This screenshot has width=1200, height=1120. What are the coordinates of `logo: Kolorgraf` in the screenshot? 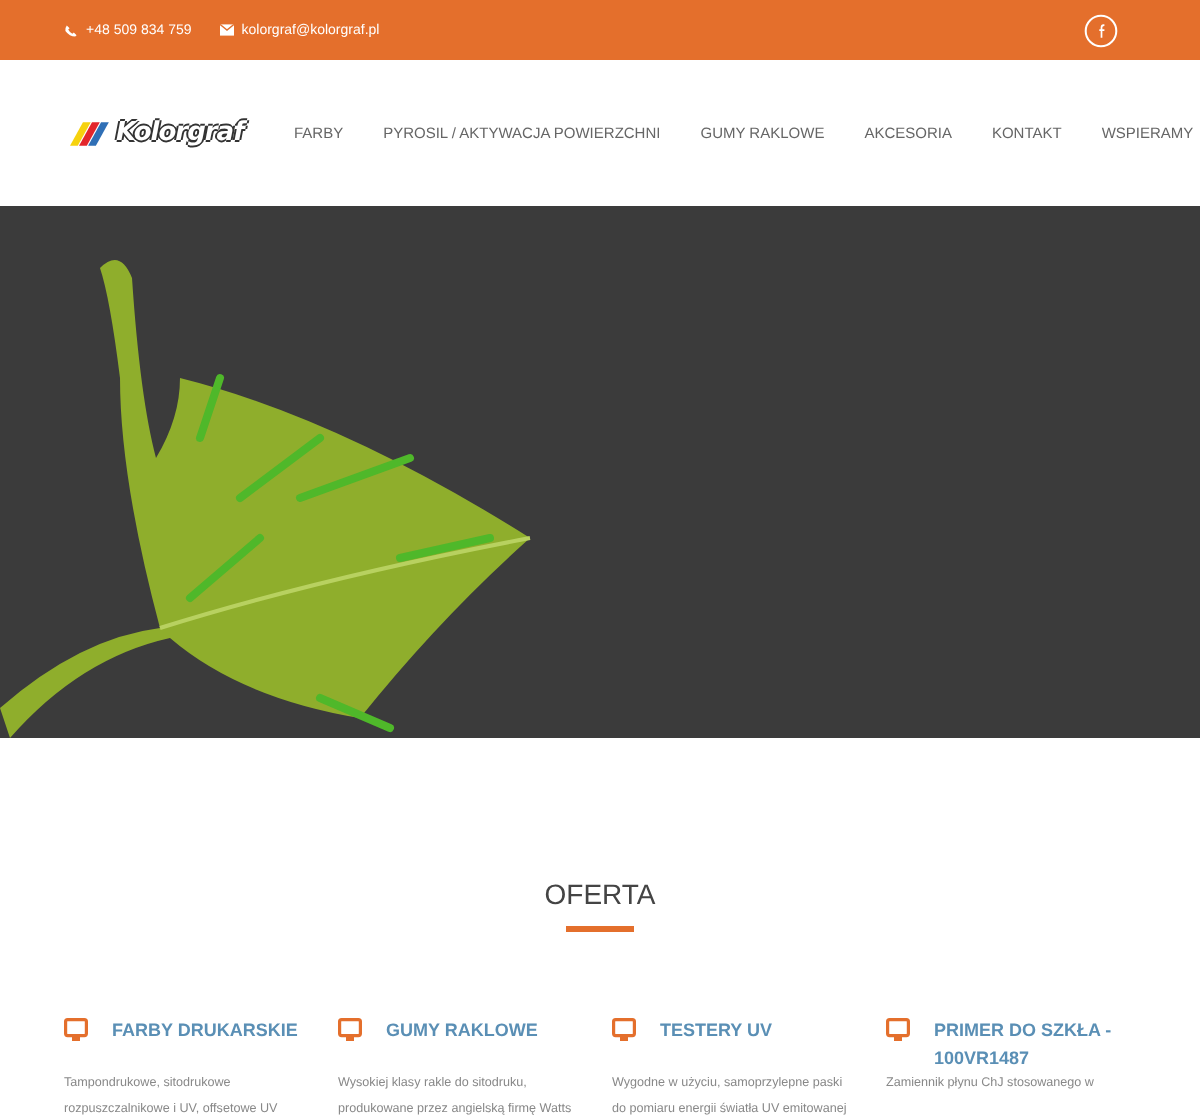 It's located at (182, 133).